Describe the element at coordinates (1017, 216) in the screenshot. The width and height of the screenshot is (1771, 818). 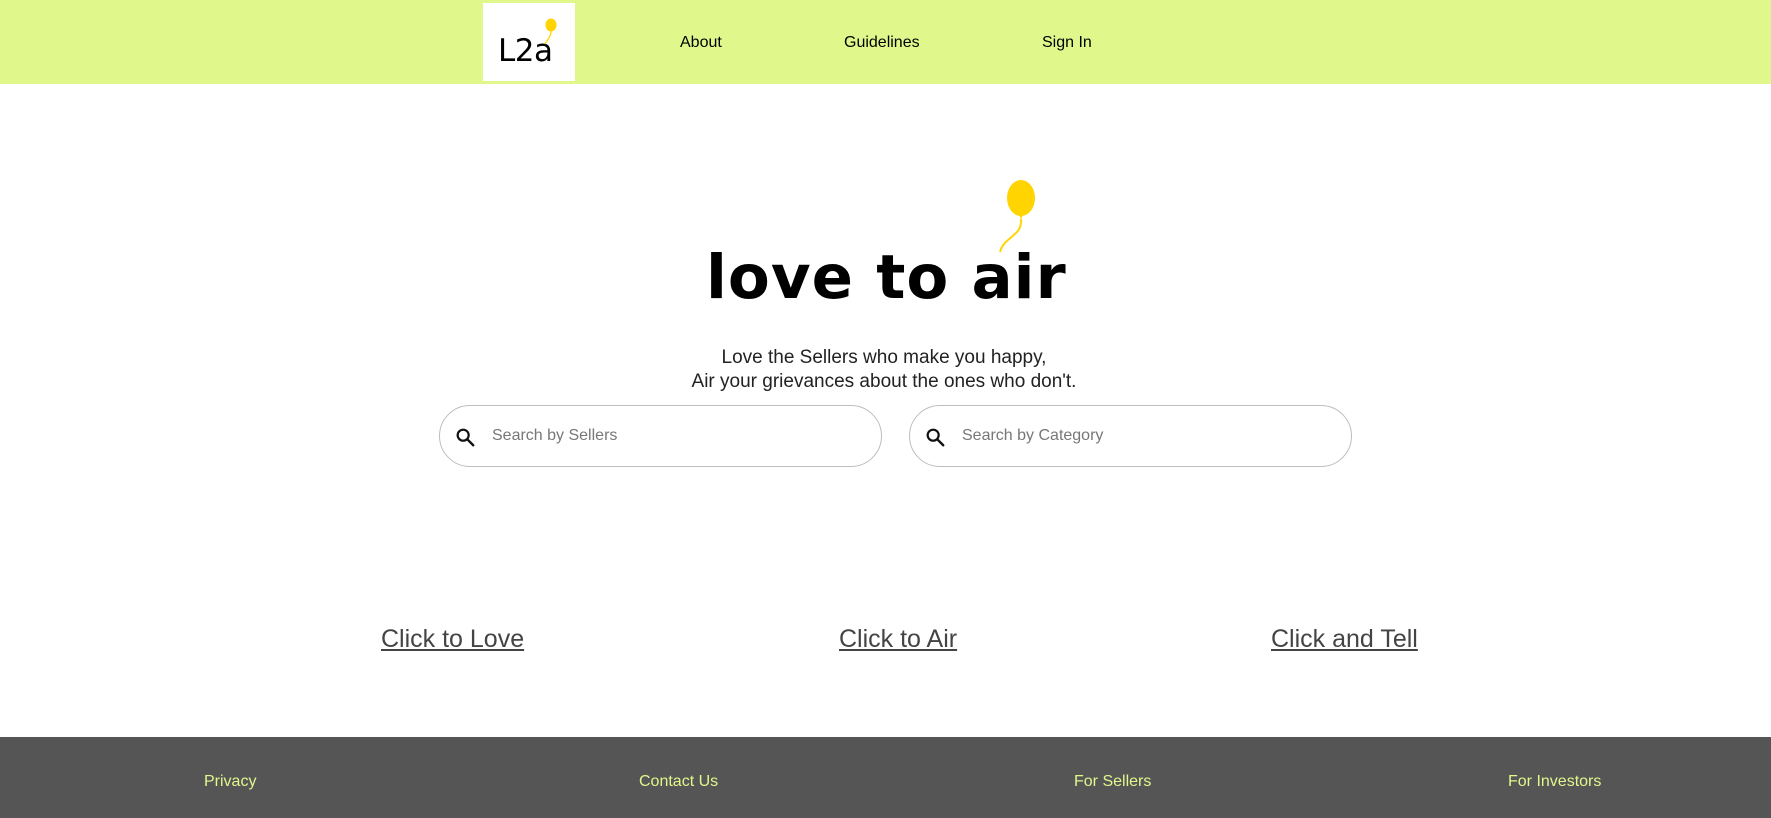
I see `hero-balloon-icon` at that location.